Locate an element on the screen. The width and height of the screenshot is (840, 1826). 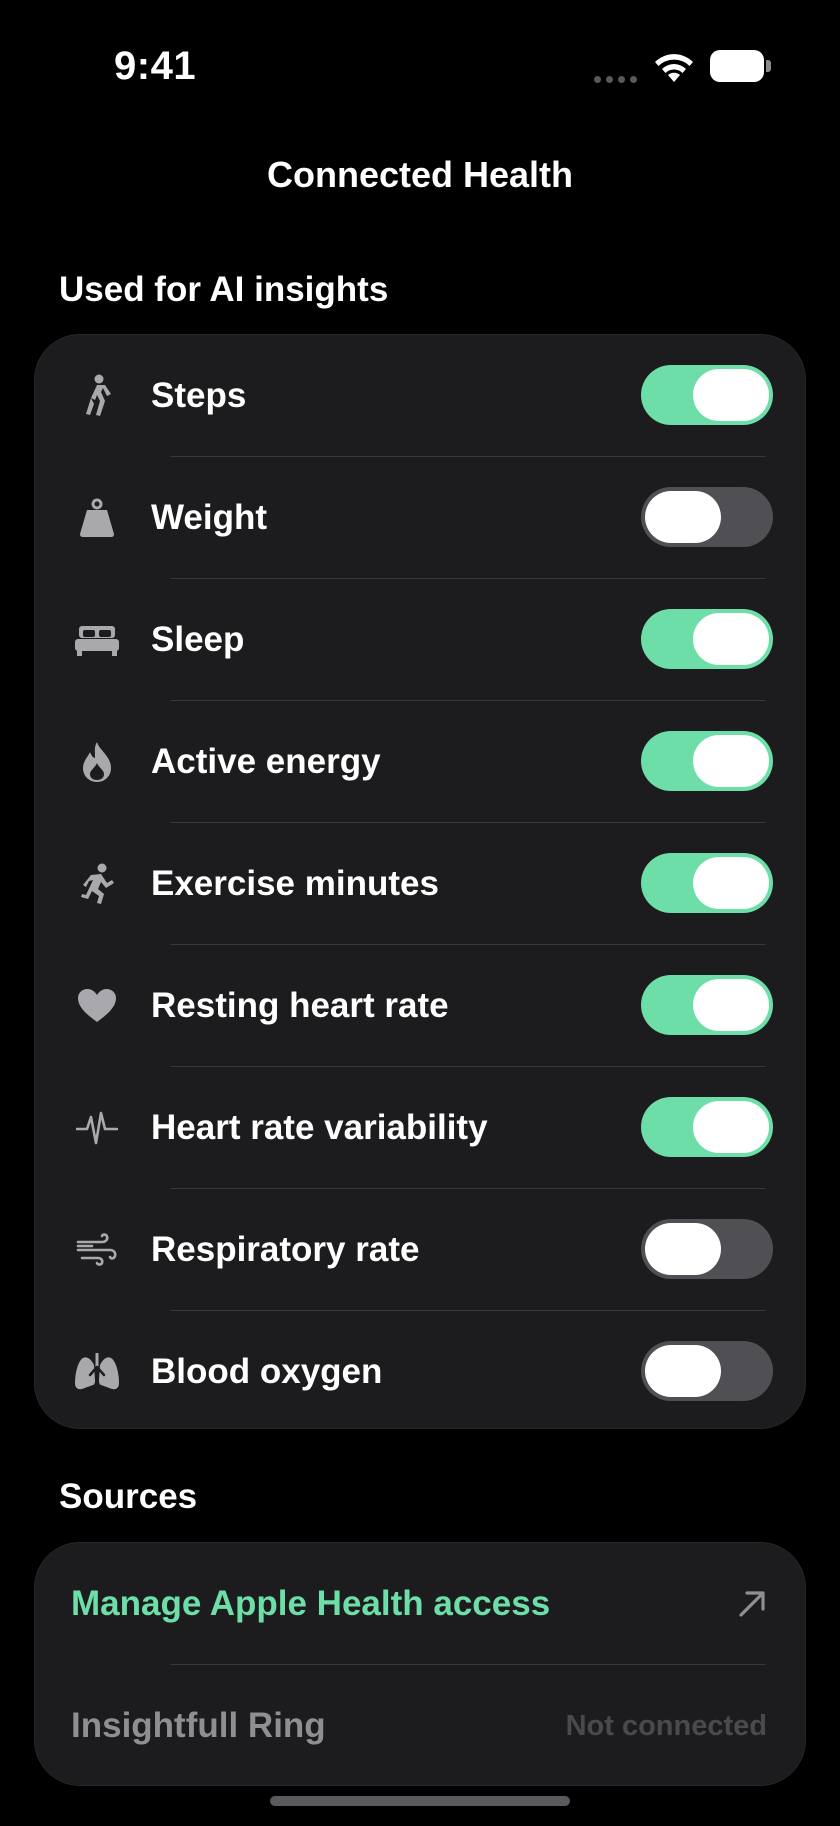
page-title: Connected Health is located at coordinates (420, 174).